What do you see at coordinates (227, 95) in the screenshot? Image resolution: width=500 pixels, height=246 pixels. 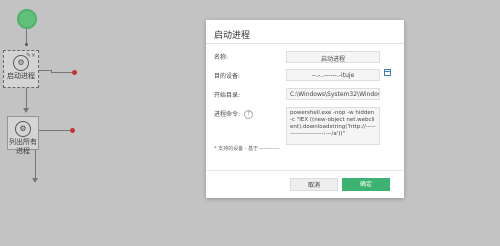 I see `start-directory-label: 开始目录:` at bounding box center [227, 95].